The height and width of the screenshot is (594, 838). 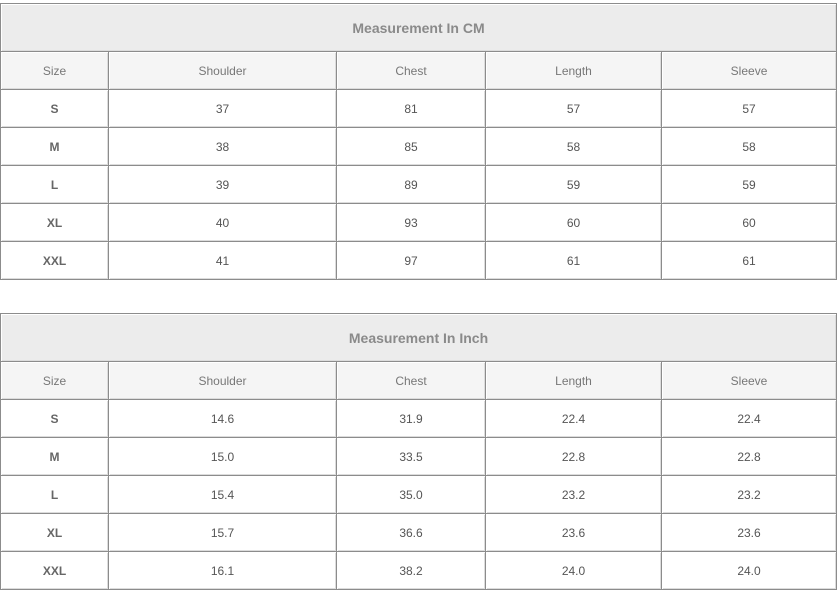 I want to click on table-row: S 14.6 31.9 22.4 22.4, so click(x=419, y=419).